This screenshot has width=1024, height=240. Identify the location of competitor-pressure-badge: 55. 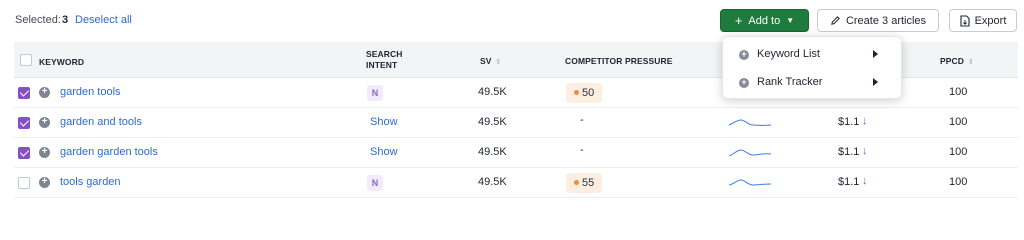
(584, 183).